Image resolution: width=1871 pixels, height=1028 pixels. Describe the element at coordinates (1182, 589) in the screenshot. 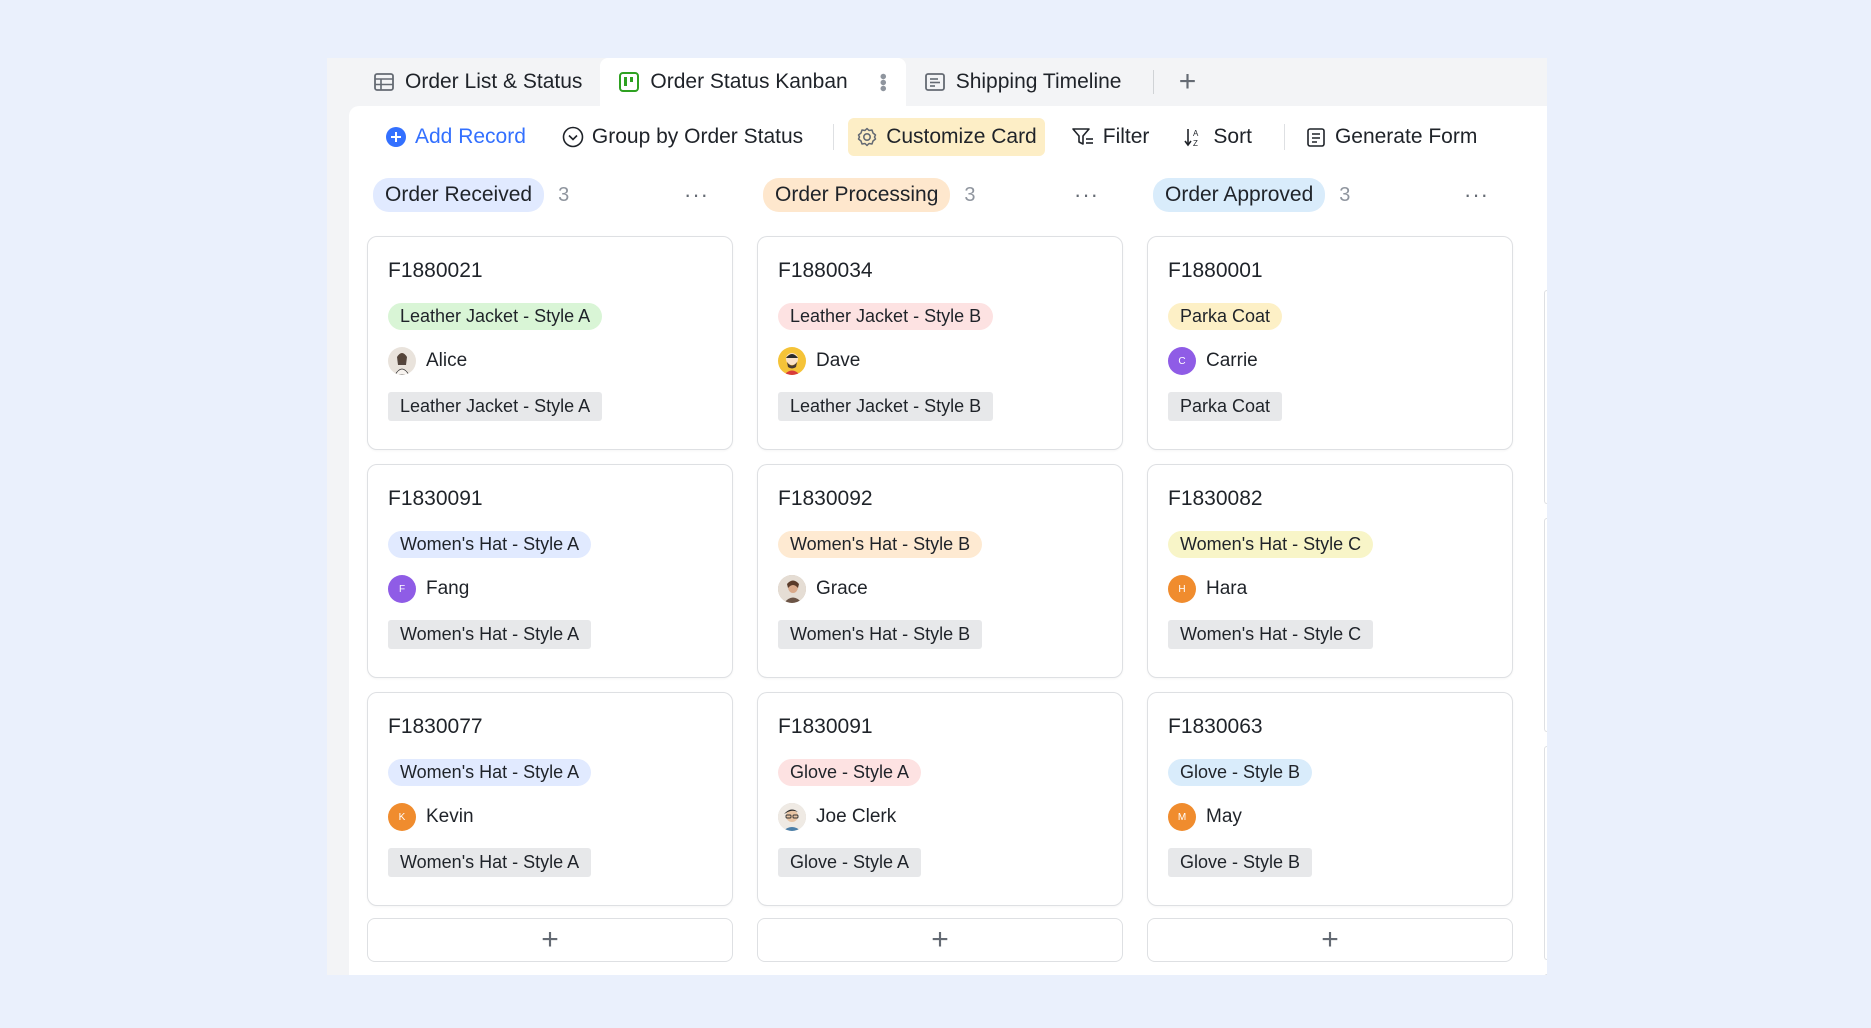

I see `avatar: H` at that location.